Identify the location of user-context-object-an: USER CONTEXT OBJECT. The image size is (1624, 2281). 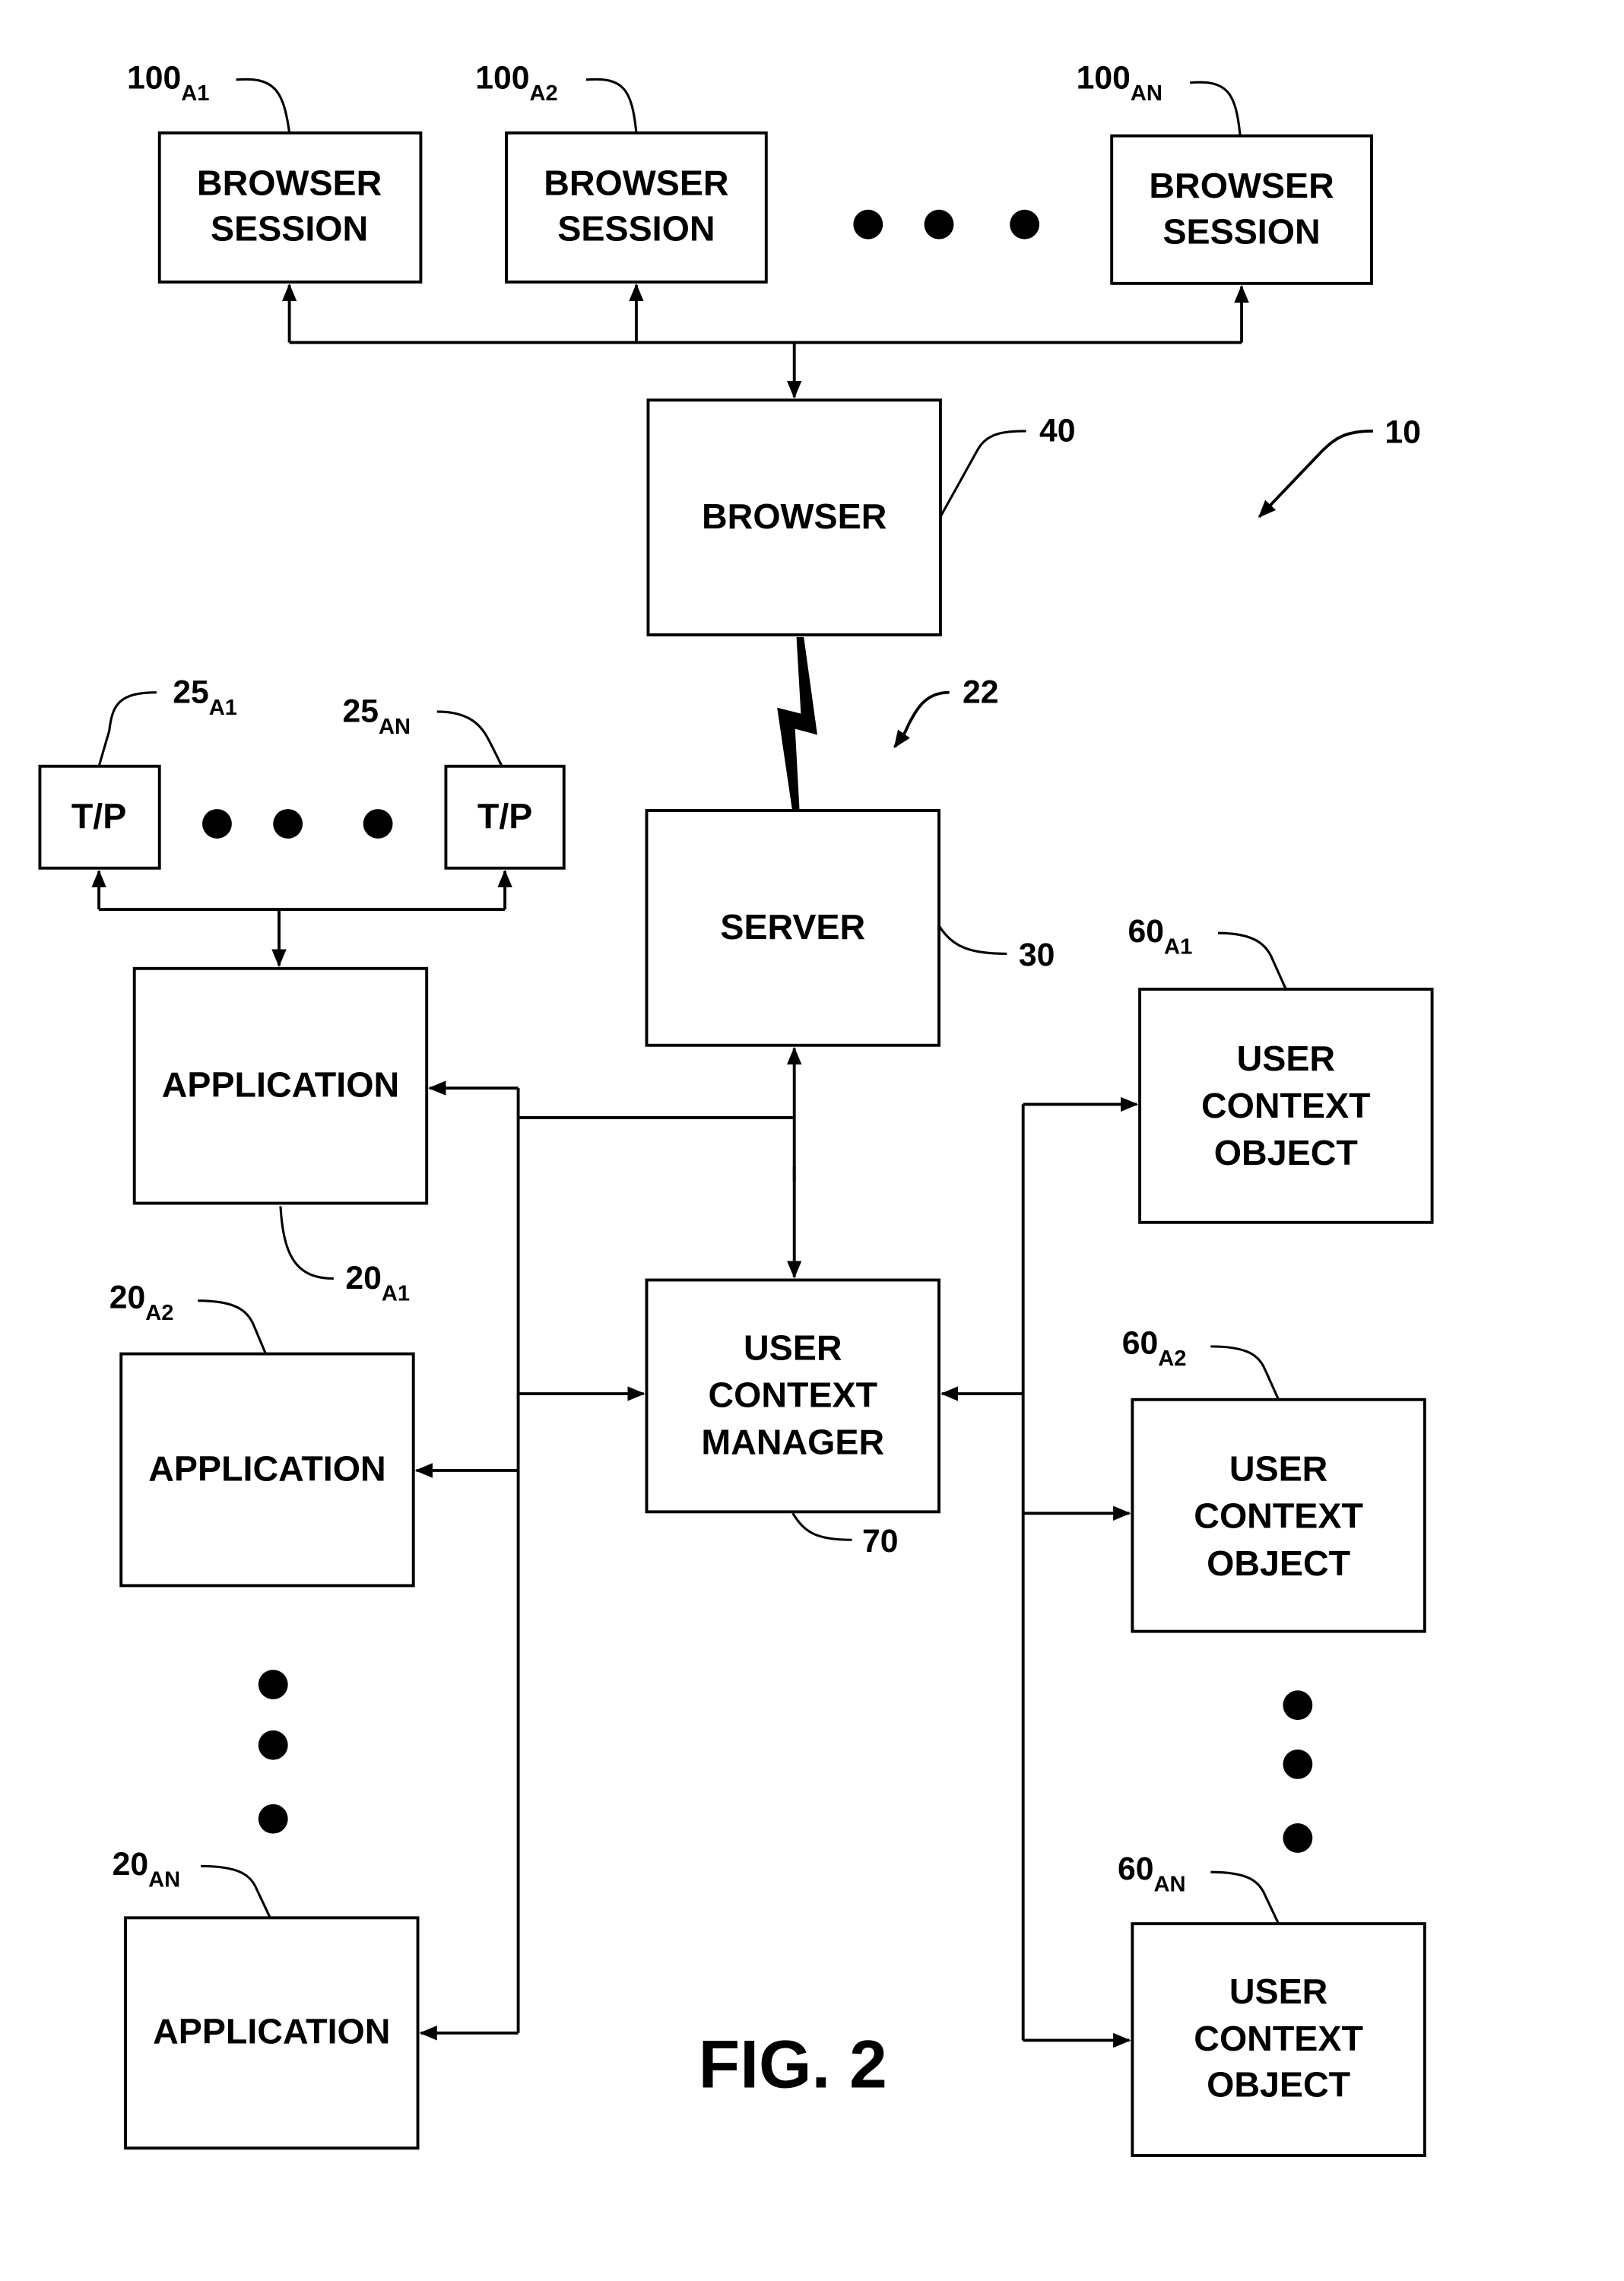
(1278, 2039).